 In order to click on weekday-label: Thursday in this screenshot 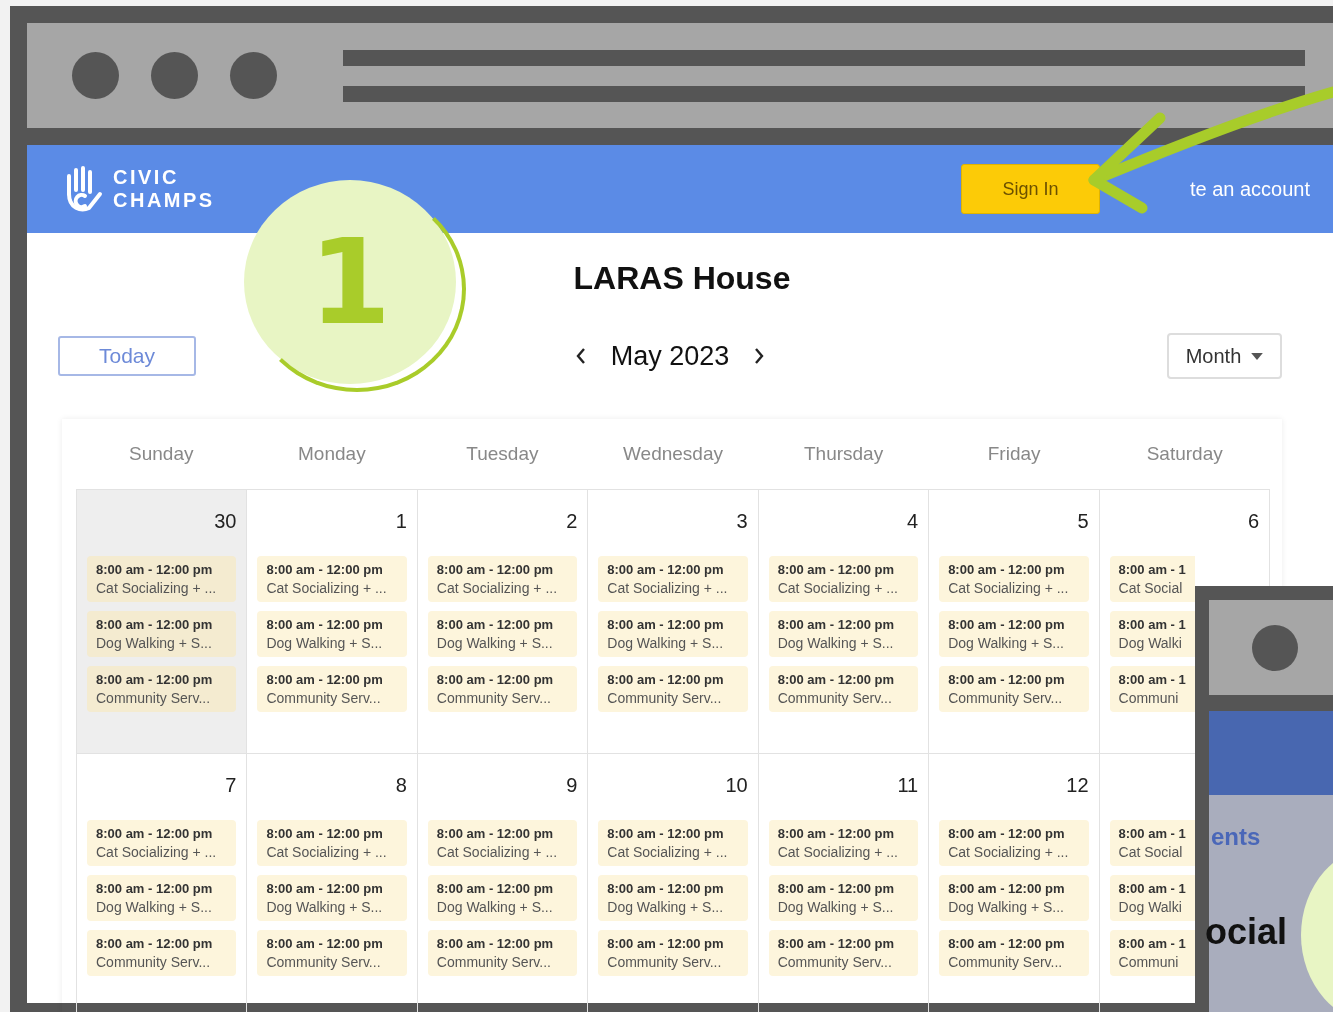, I will do `click(843, 454)`.